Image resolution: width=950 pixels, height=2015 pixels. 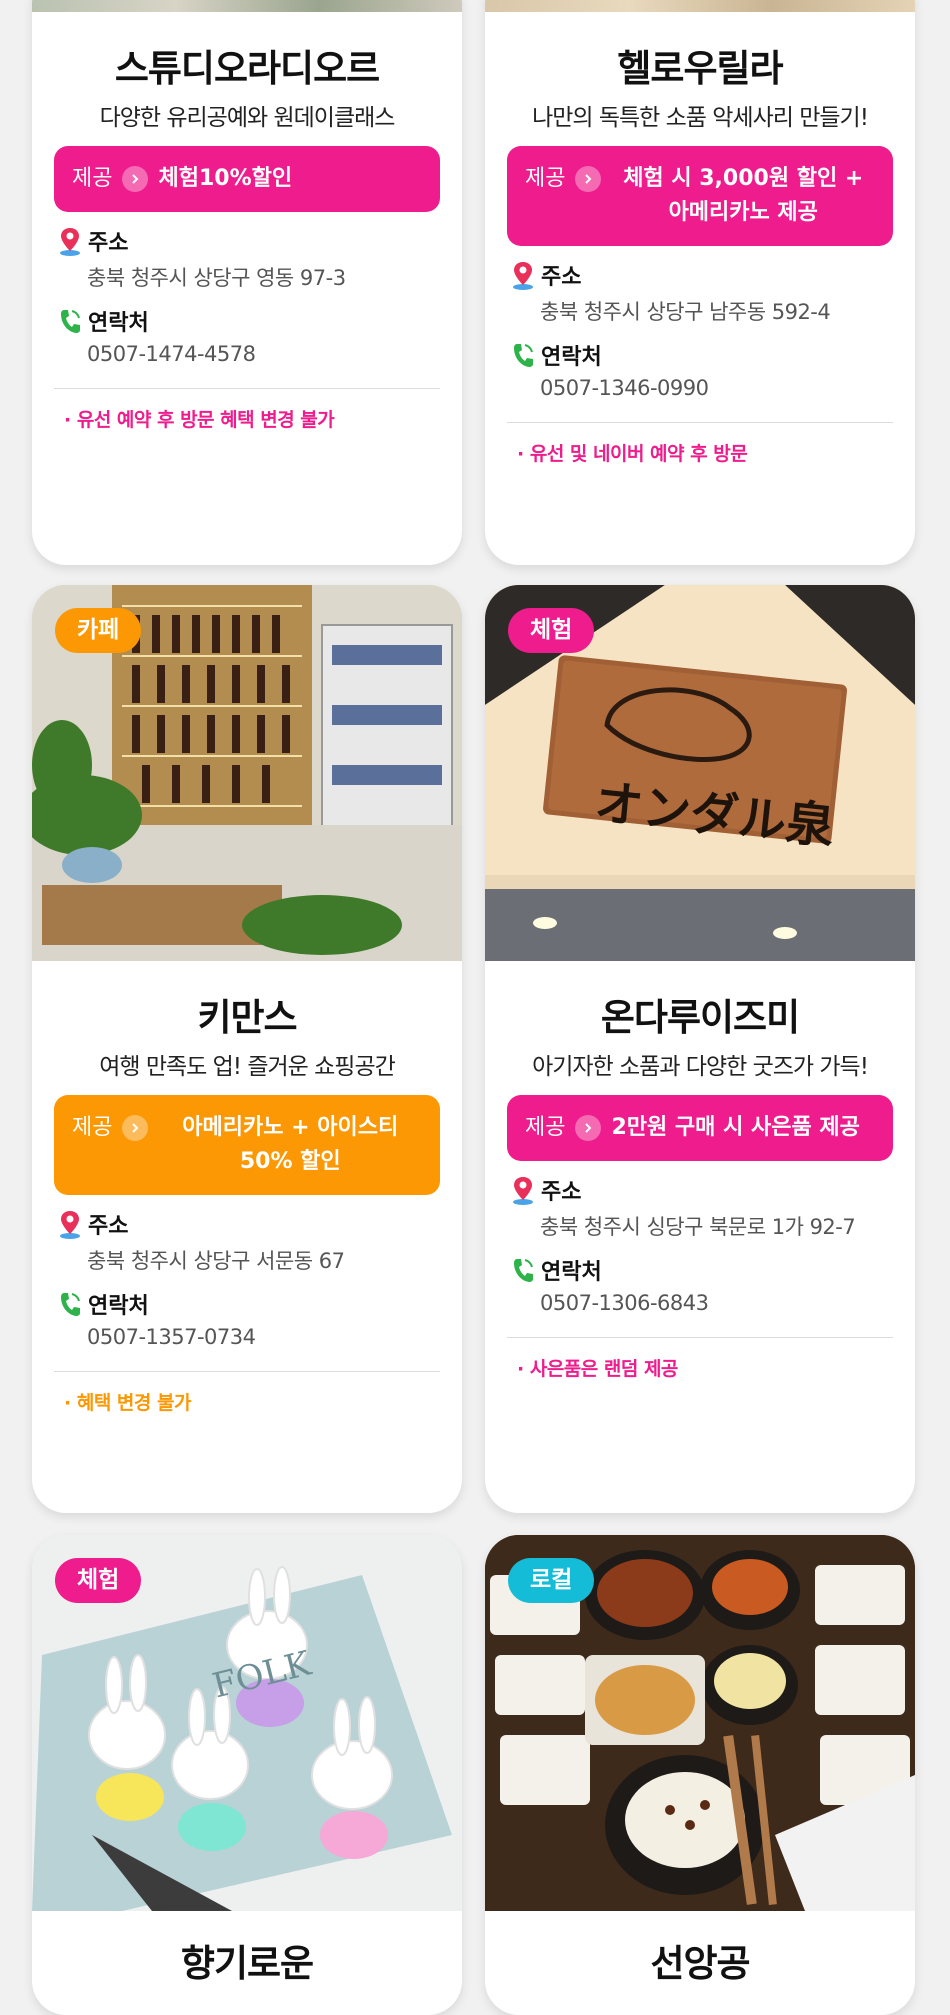 I want to click on shop-name: 스튜디오라디오르, so click(x=247, y=68).